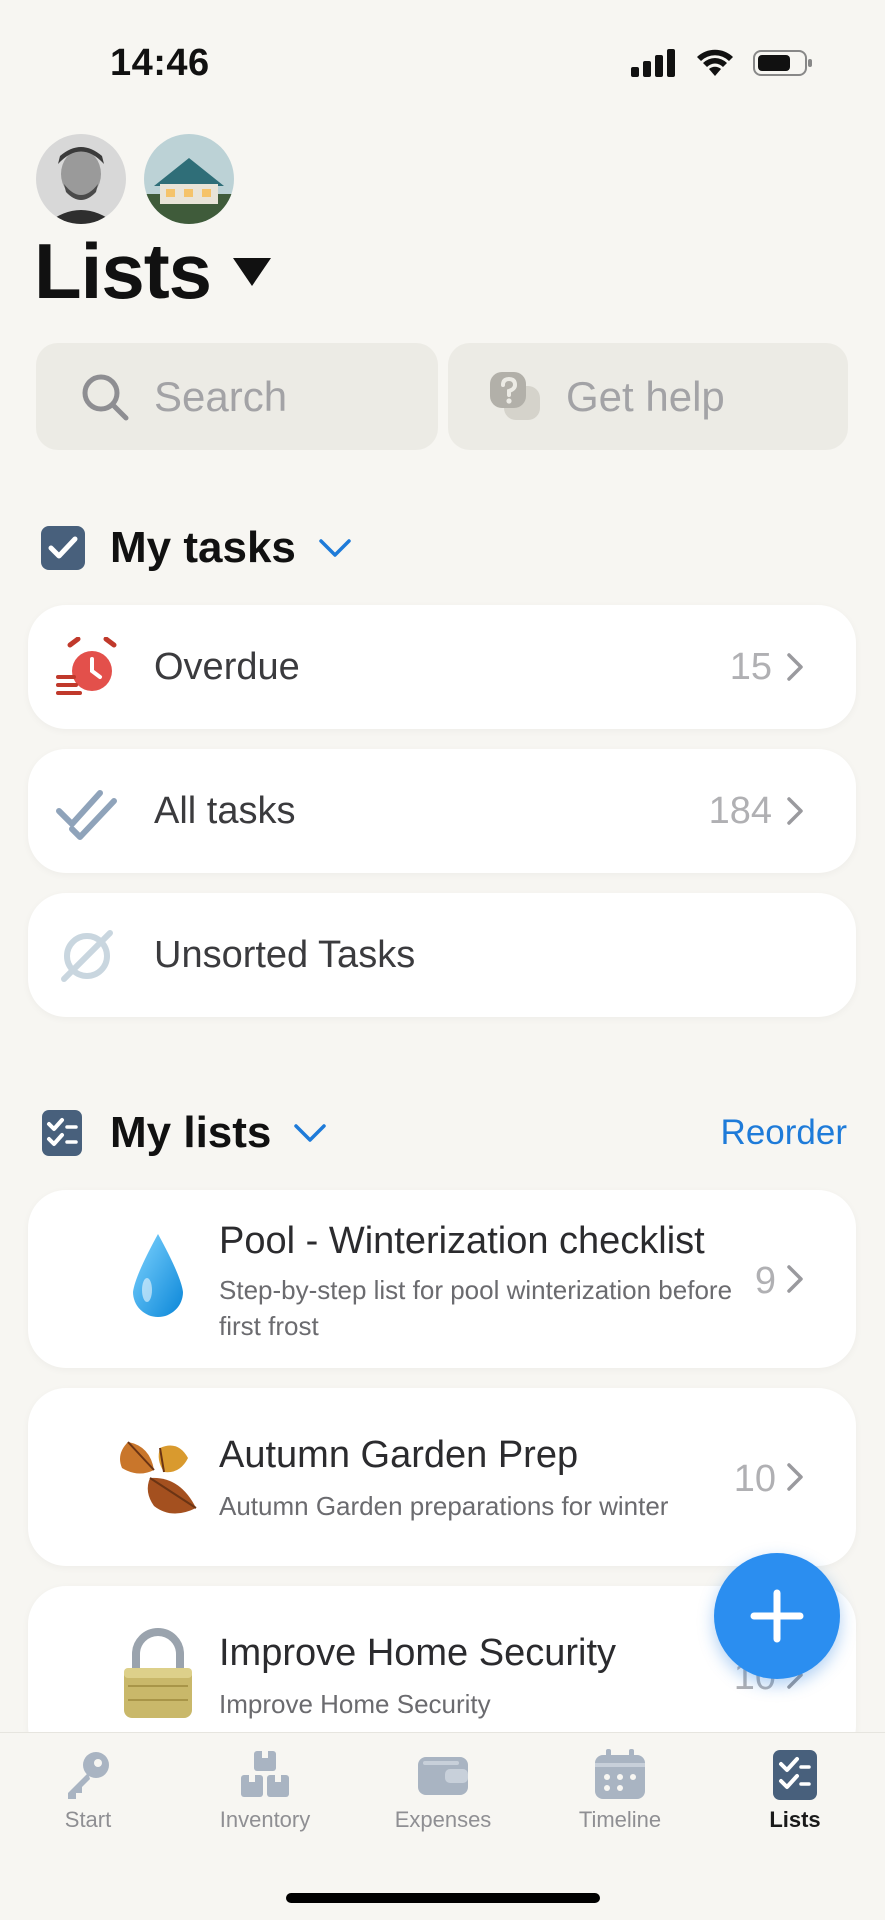 This screenshot has height=1920, width=885. What do you see at coordinates (265, 1819) in the screenshot?
I see `tab-label: Inventory` at bounding box center [265, 1819].